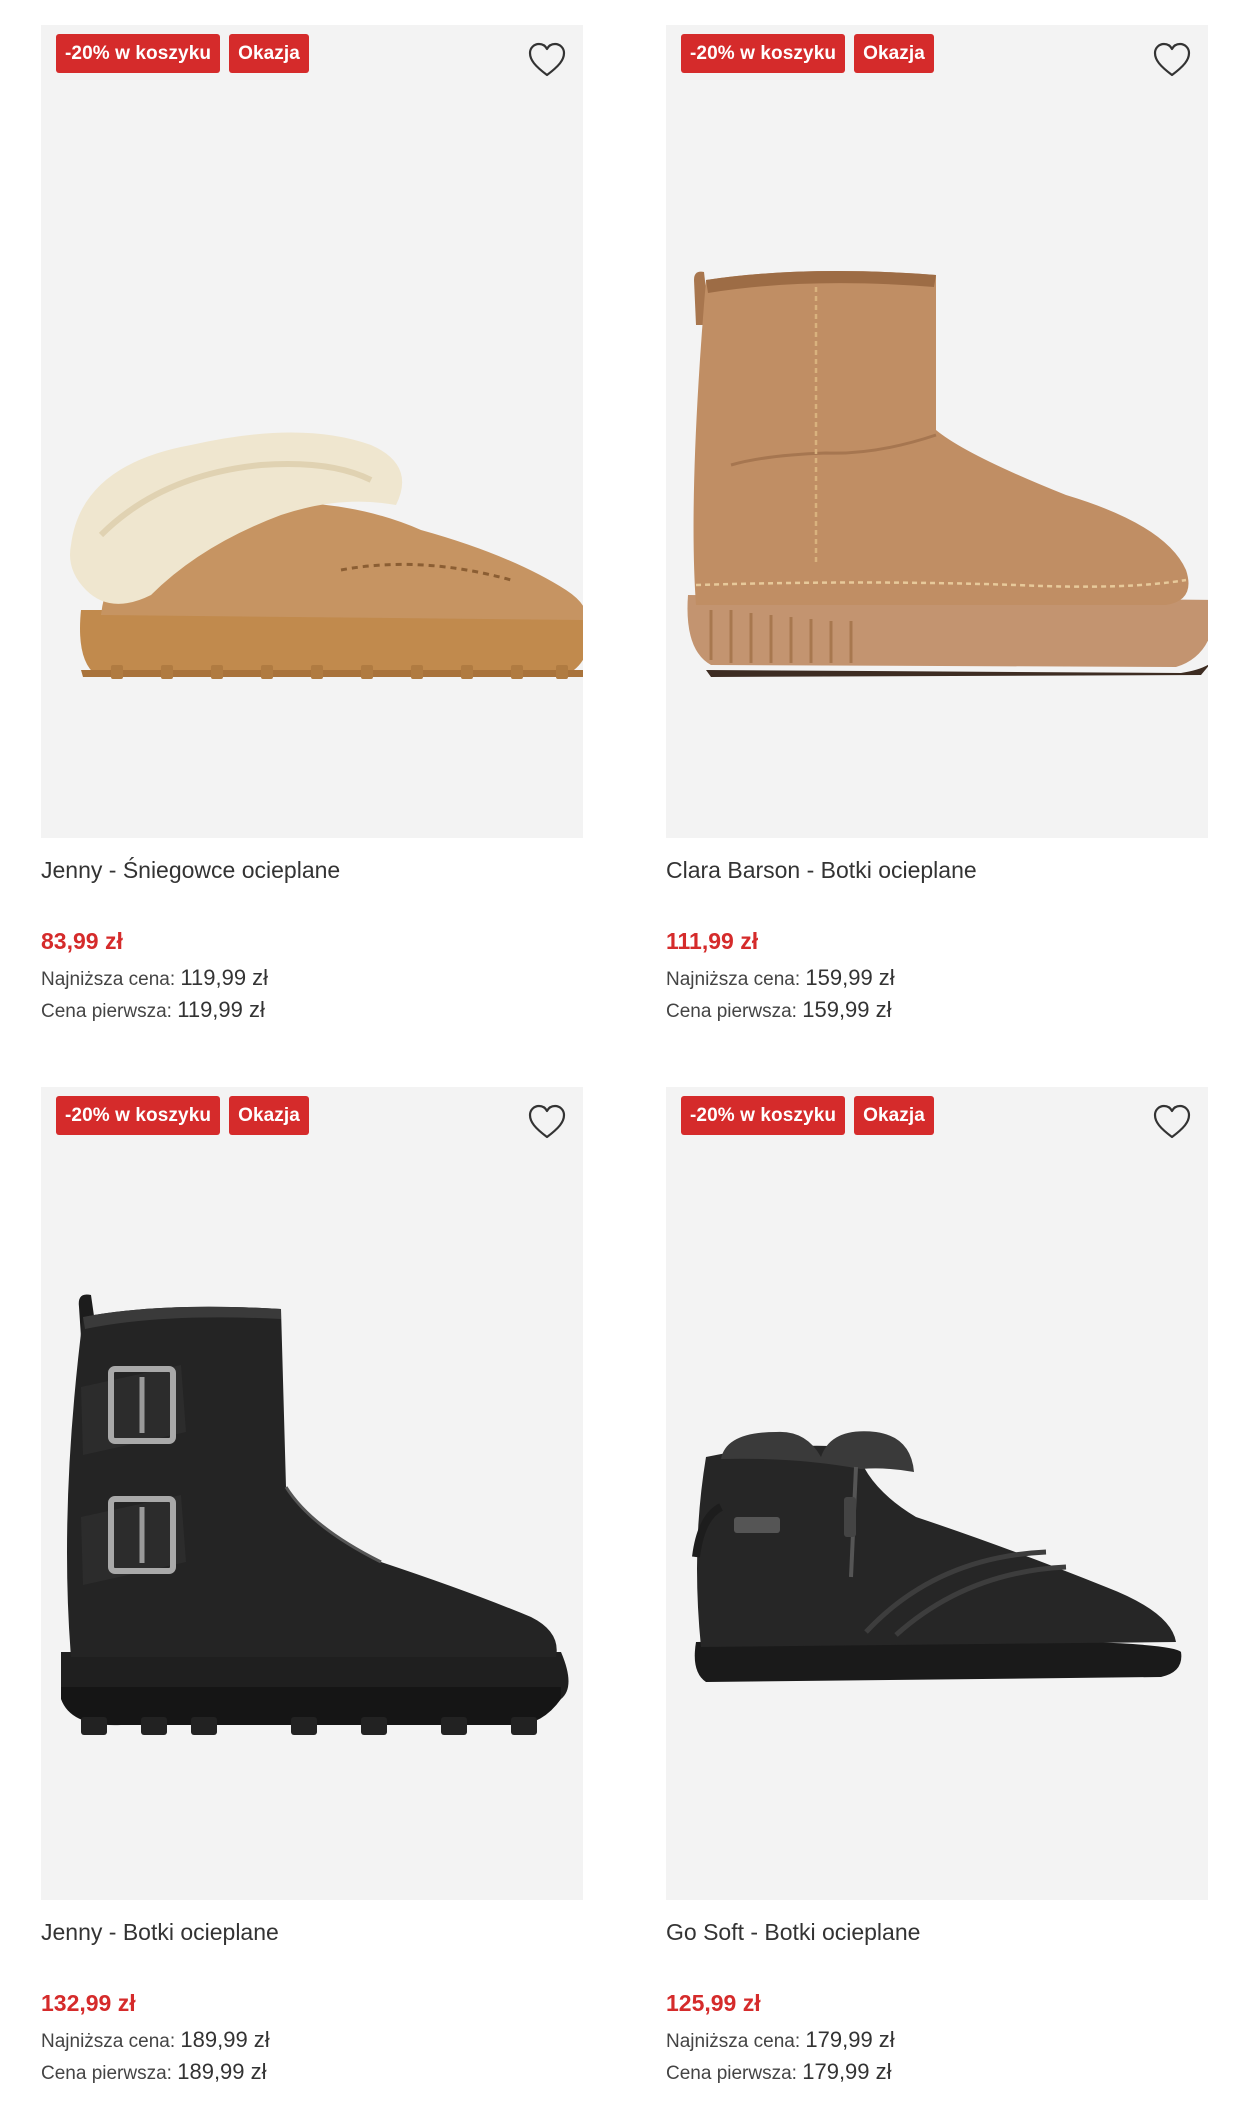  Describe the element at coordinates (847, 2071) in the screenshot. I see `first-price-value: 179,99 zł` at that location.